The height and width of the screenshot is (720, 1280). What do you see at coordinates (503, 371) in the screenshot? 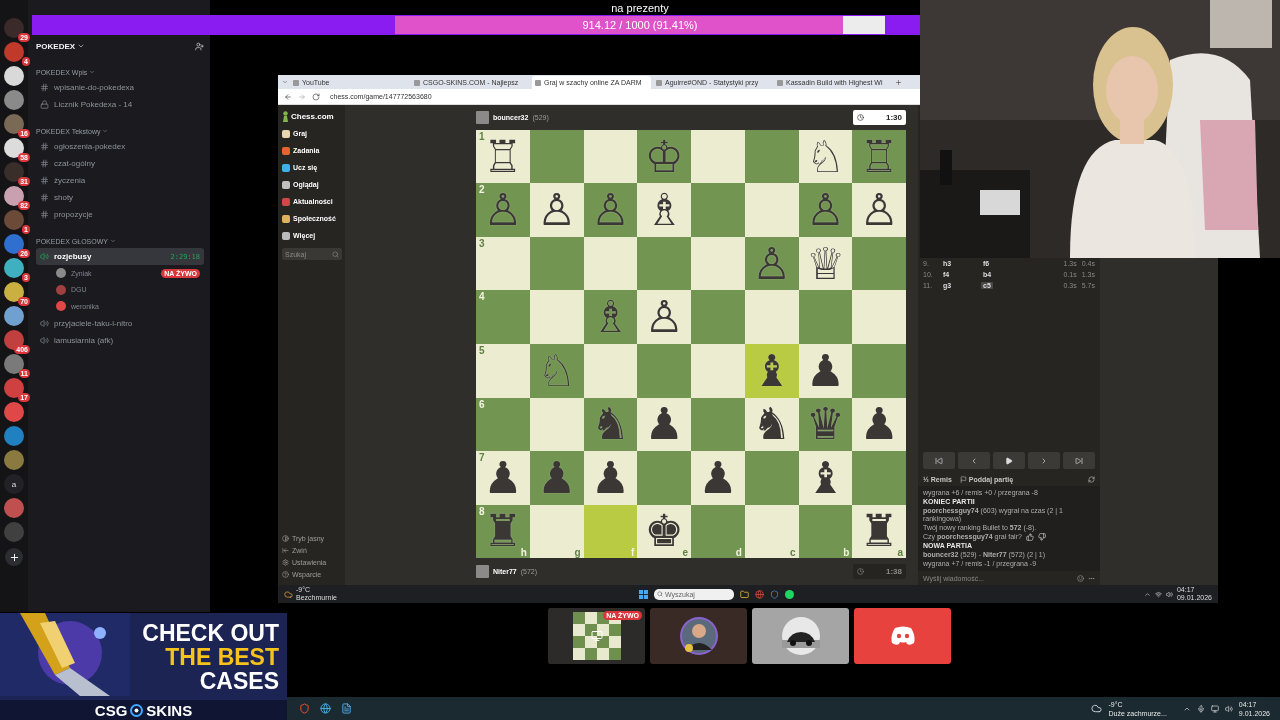
I see `board-square: 5` at bounding box center [503, 371].